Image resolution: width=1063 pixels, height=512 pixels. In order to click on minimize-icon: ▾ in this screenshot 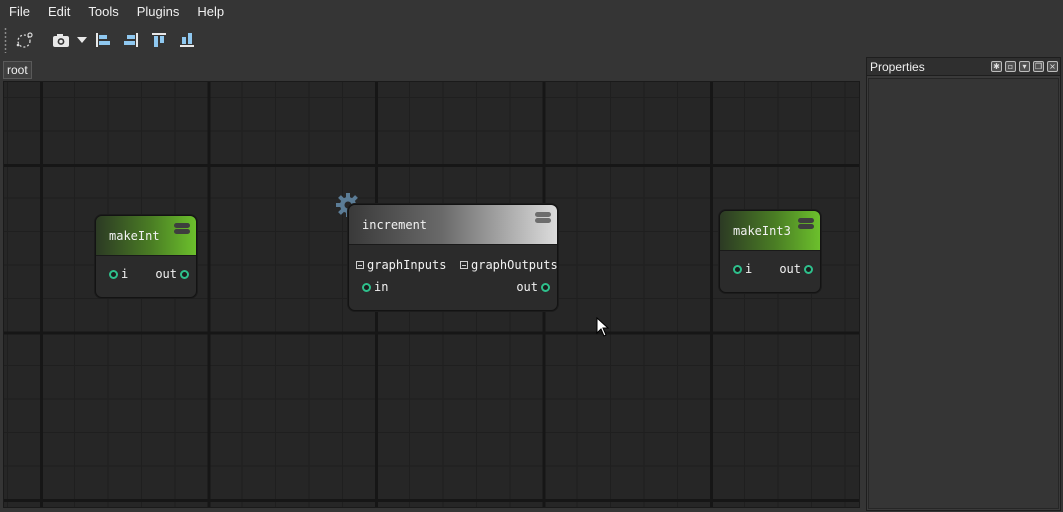, I will do `click(1024, 66)`.